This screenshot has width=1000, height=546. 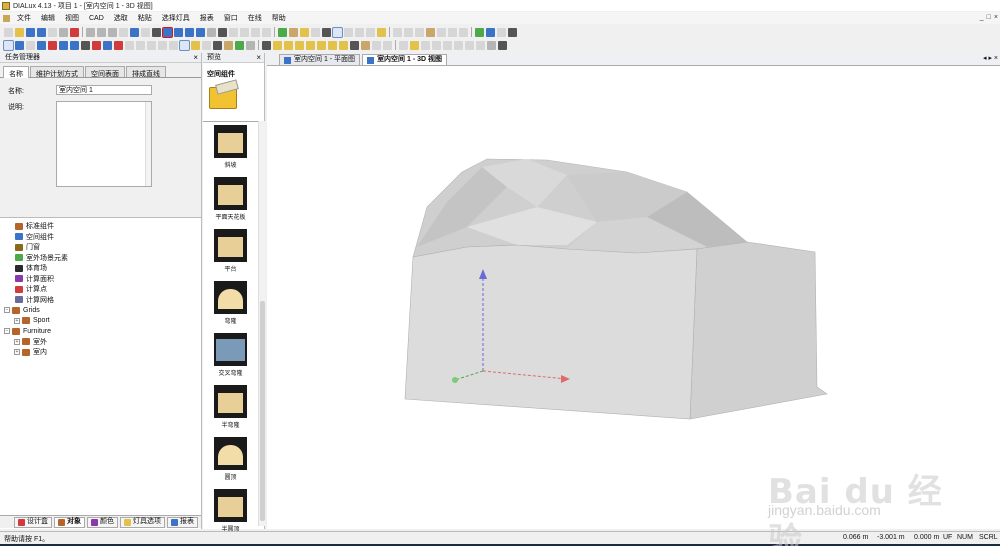 I want to click on document-icon, so click(x=6, y=18).